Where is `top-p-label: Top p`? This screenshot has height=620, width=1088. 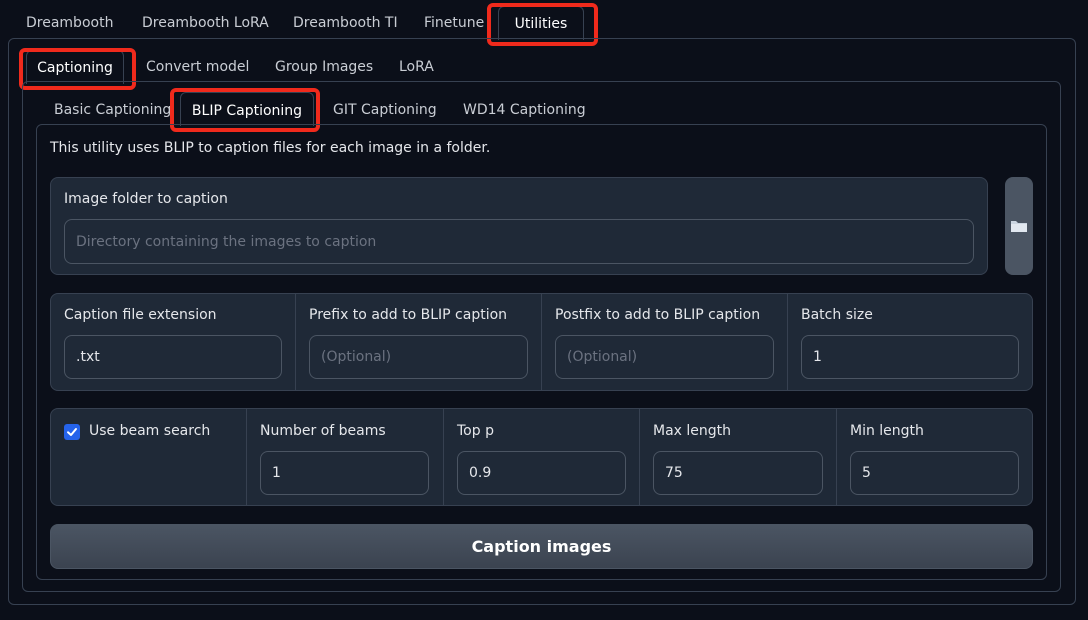 top-p-label: Top p is located at coordinates (475, 431).